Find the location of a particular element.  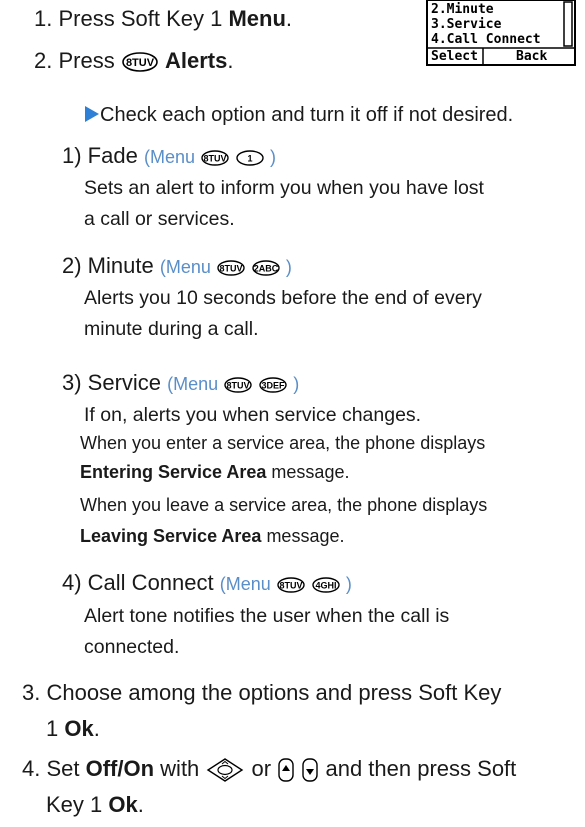

option-service-leave-msg: Leaving Service Area message. is located at coordinates (212, 536).